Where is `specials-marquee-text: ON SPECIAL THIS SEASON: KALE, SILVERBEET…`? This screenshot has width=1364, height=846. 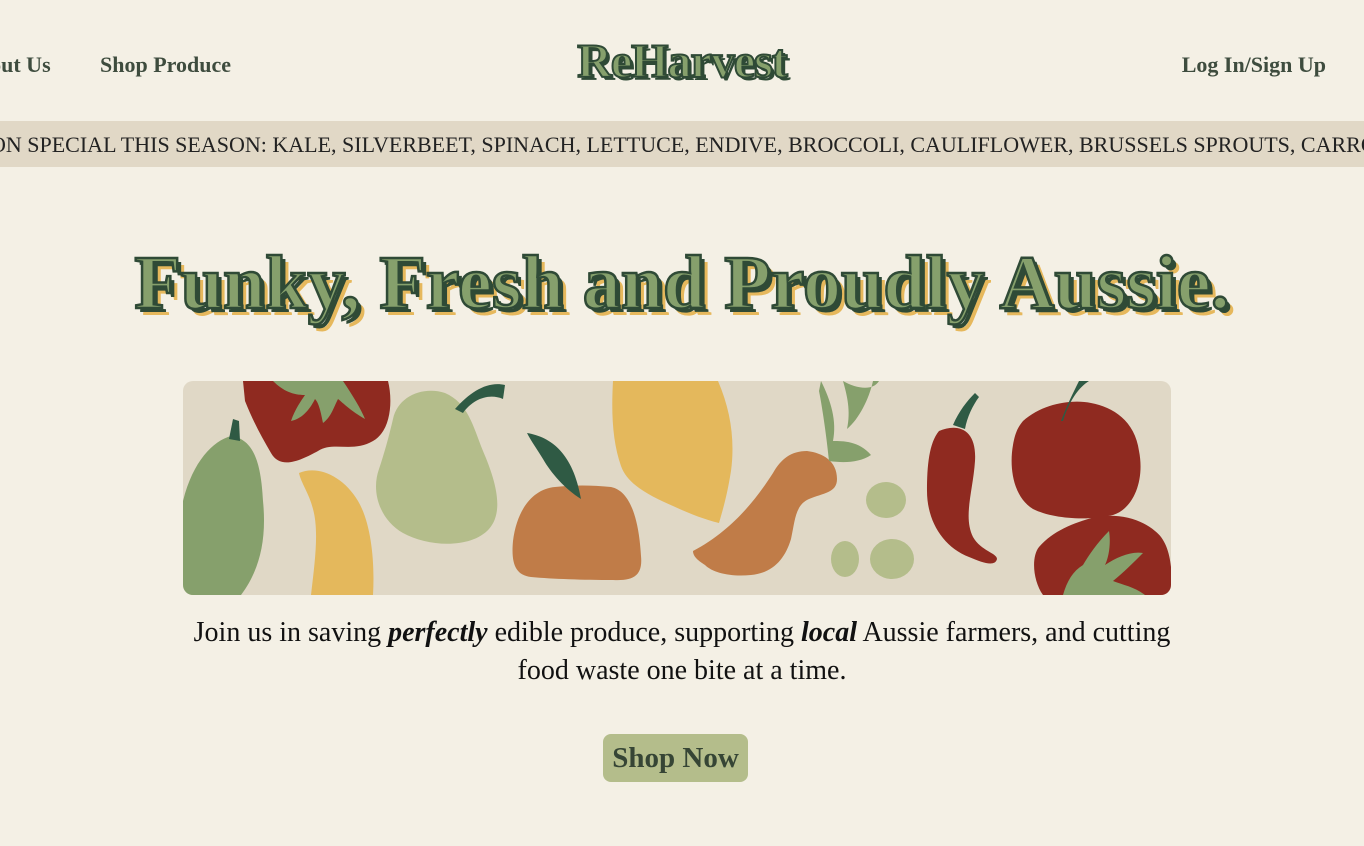 specials-marquee-text: ON SPECIAL THIS SEASON: KALE, SILVERBEET… is located at coordinates (682, 144).